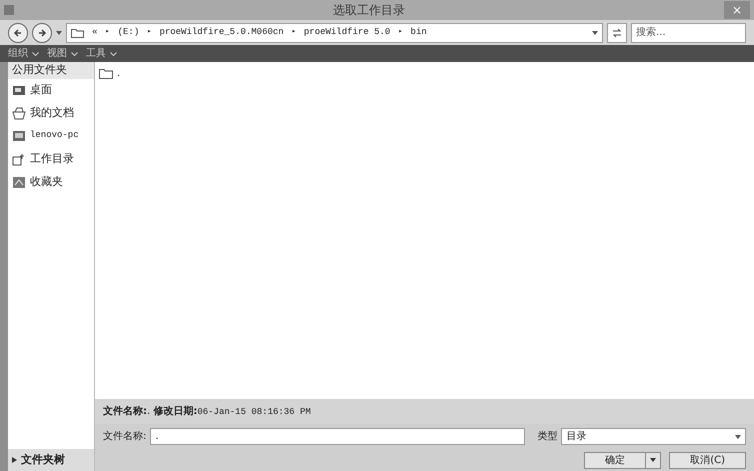 The height and width of the screenshot is (471, 754). What do you see at coordinates (52, 159) in the screenshot?
I see `sidebar-item: 工作目录` at bounding box center [52, 159].